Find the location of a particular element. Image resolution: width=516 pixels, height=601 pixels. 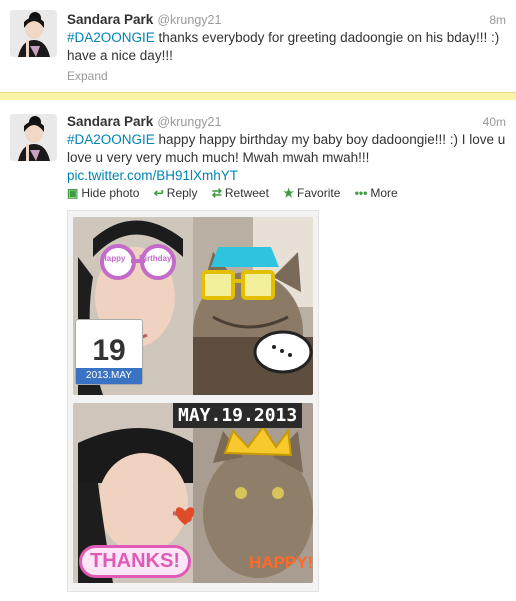

photo-pane-top: Happy Birthday 19 2013.MAY is located at coordinates (193, 306).